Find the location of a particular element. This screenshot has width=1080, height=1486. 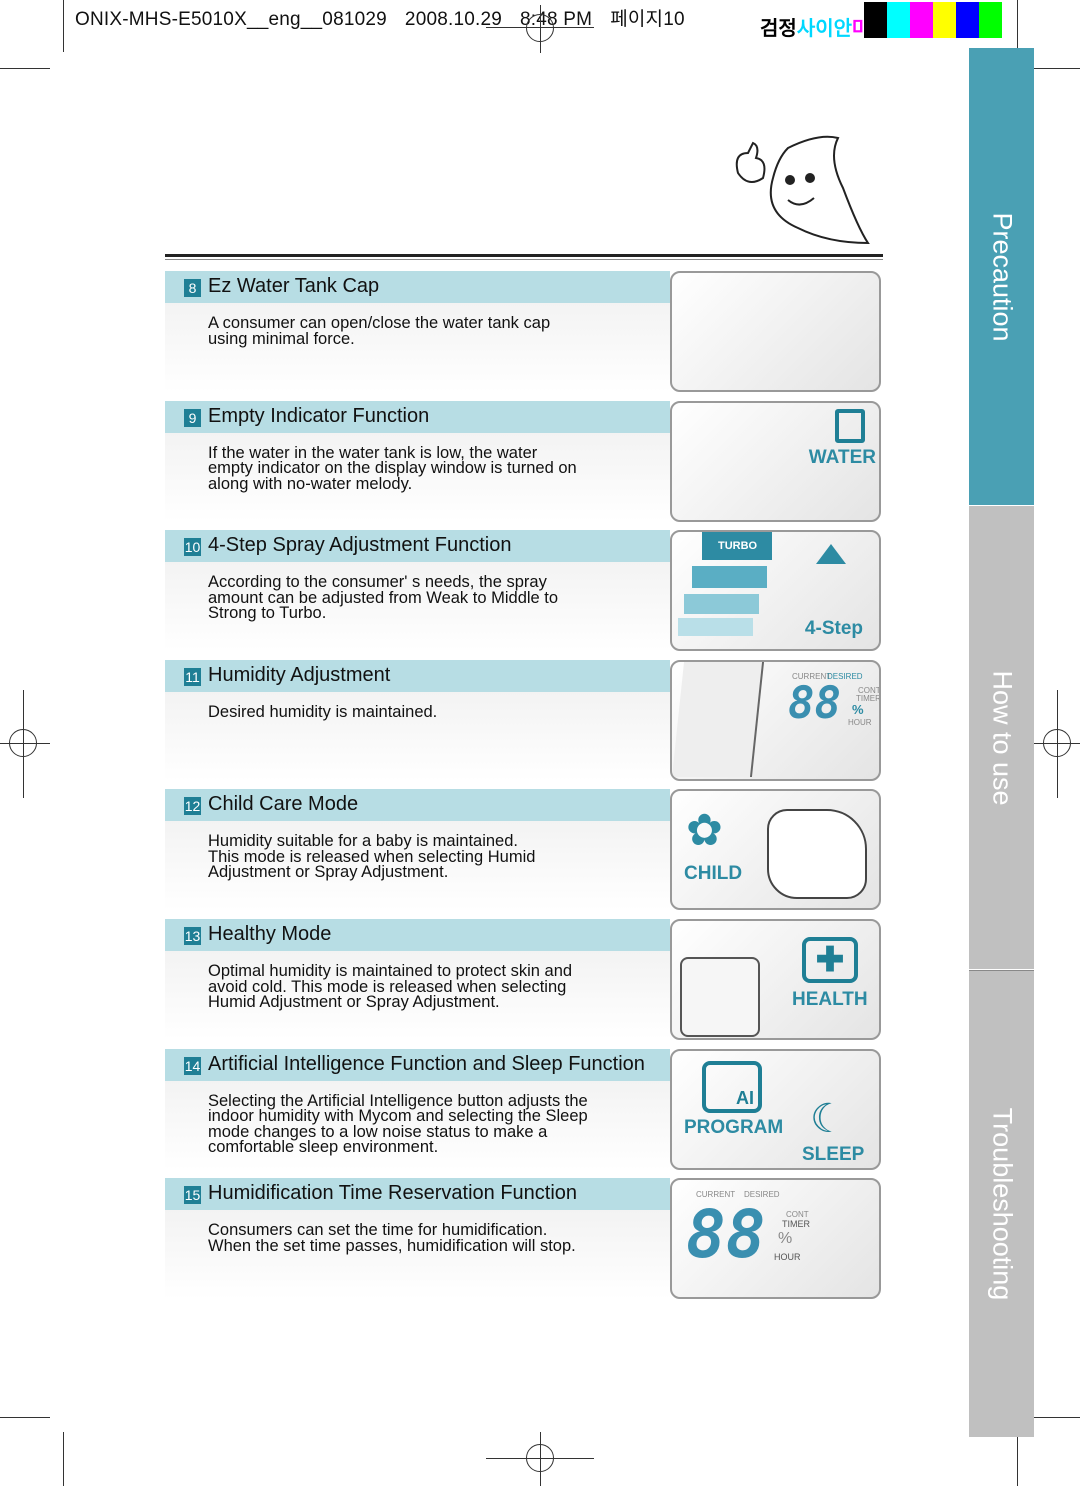

description-line: Humid Adjustment or Spray Adjustment. is located at coordinates (354, 1002).